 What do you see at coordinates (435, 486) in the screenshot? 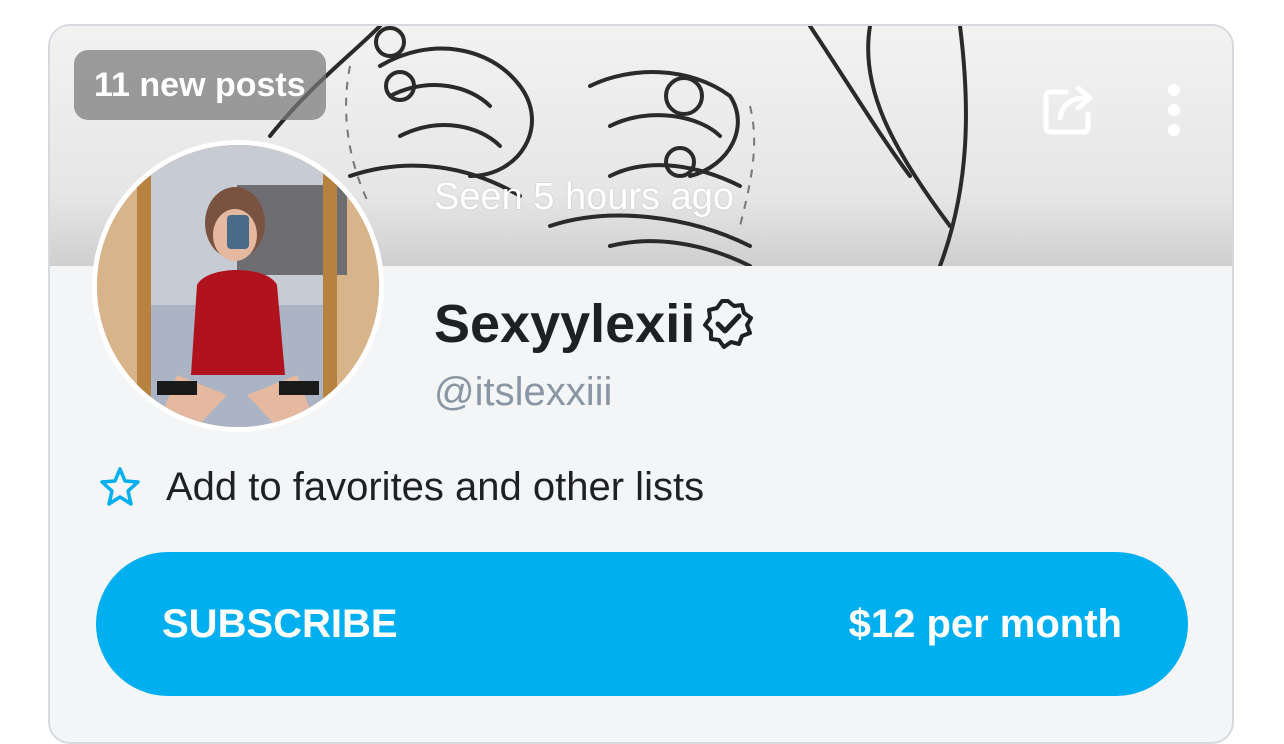
I see `add-to-favorites-label: Add to favorites and other lists` at bounding box center [435, 486].